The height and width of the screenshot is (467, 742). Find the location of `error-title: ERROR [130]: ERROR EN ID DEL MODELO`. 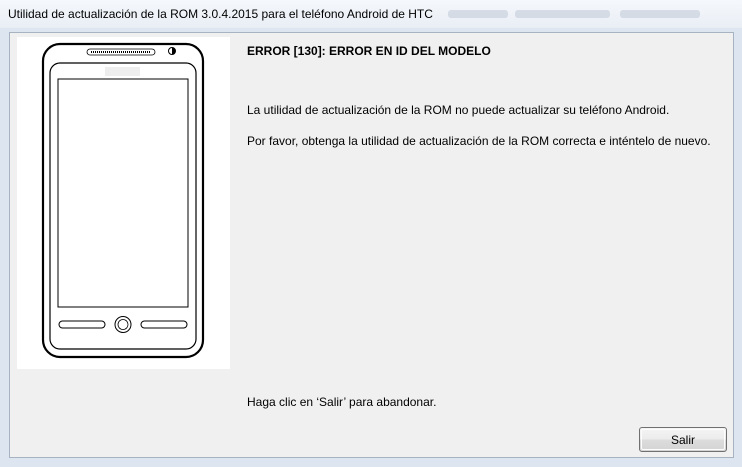

error-title: ERROR [130]: ERROR EN ID DEL MODELO is located at coordinates (369, 51).